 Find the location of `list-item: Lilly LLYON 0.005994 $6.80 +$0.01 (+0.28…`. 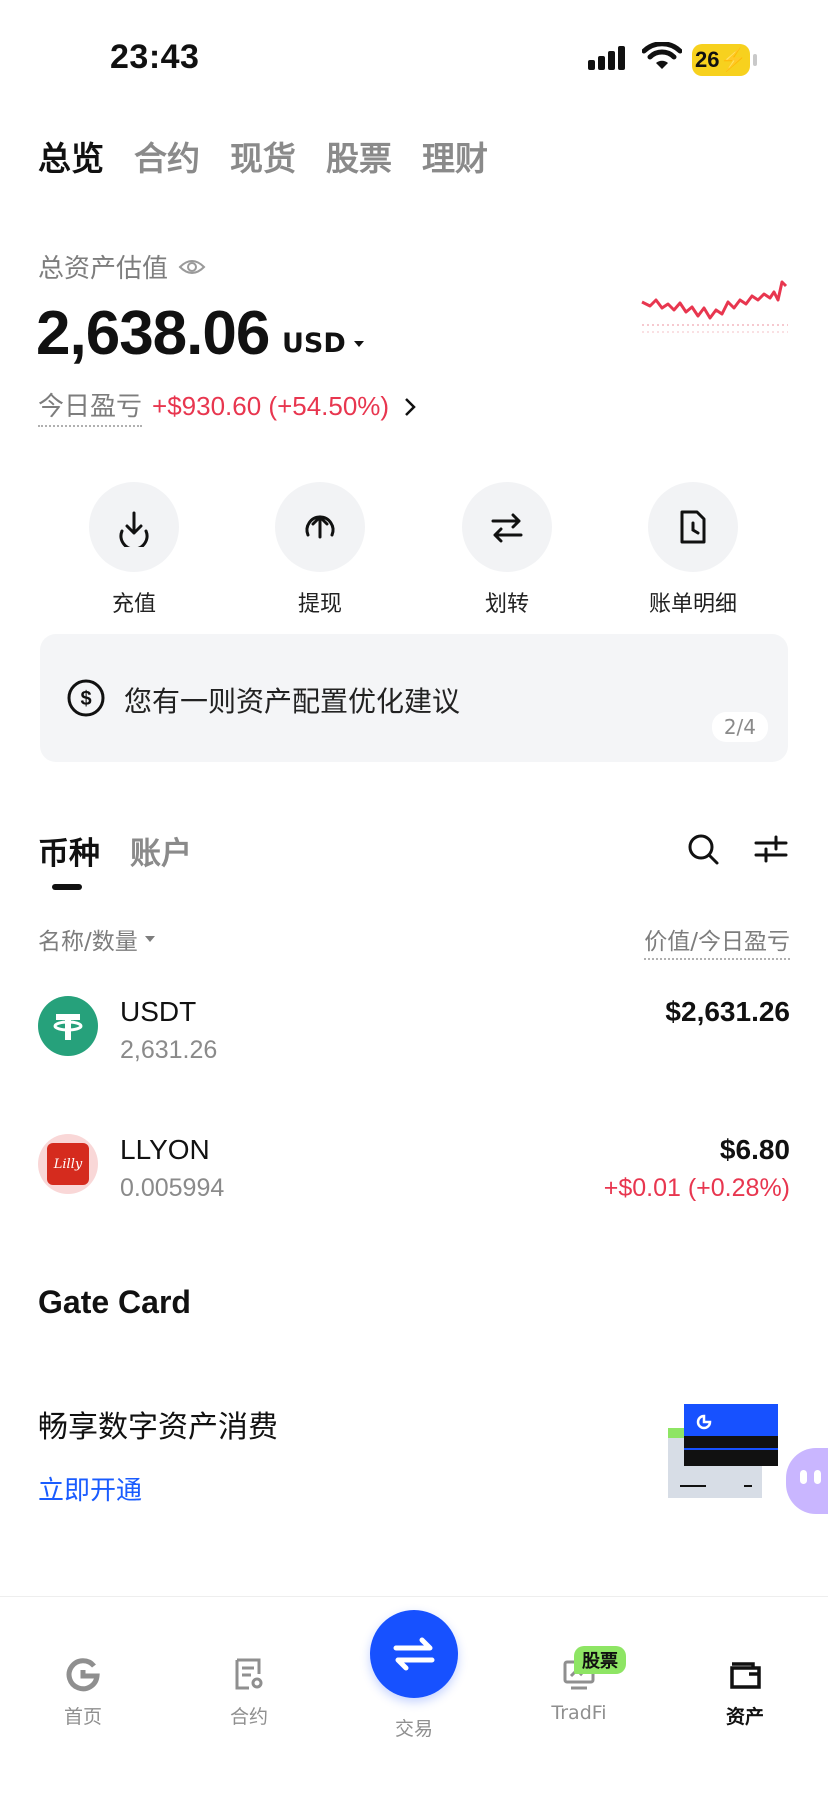

list-item: Lilly LLYON 0.005994 $6.80 +$0.01 (+0.28… is located at coordinates (414, 1175).